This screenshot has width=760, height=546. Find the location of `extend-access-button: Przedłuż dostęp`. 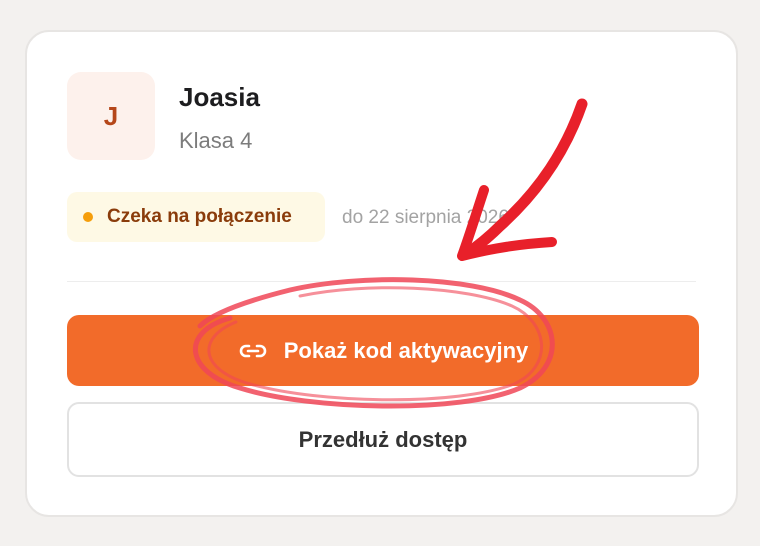

extend-access-button: Przedłuż dostęp is located at coordinates (383, 439).